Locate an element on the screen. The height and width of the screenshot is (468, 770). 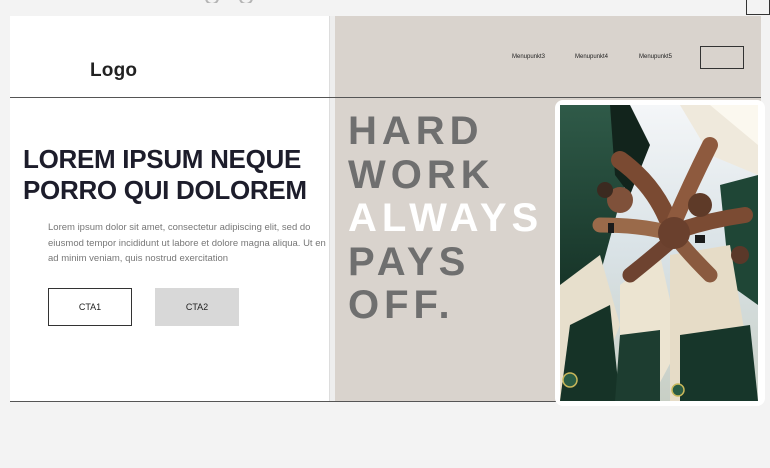
slogan: HARD WORK ALWAYS PAYS OFF. is located at coordinates (446, 218).